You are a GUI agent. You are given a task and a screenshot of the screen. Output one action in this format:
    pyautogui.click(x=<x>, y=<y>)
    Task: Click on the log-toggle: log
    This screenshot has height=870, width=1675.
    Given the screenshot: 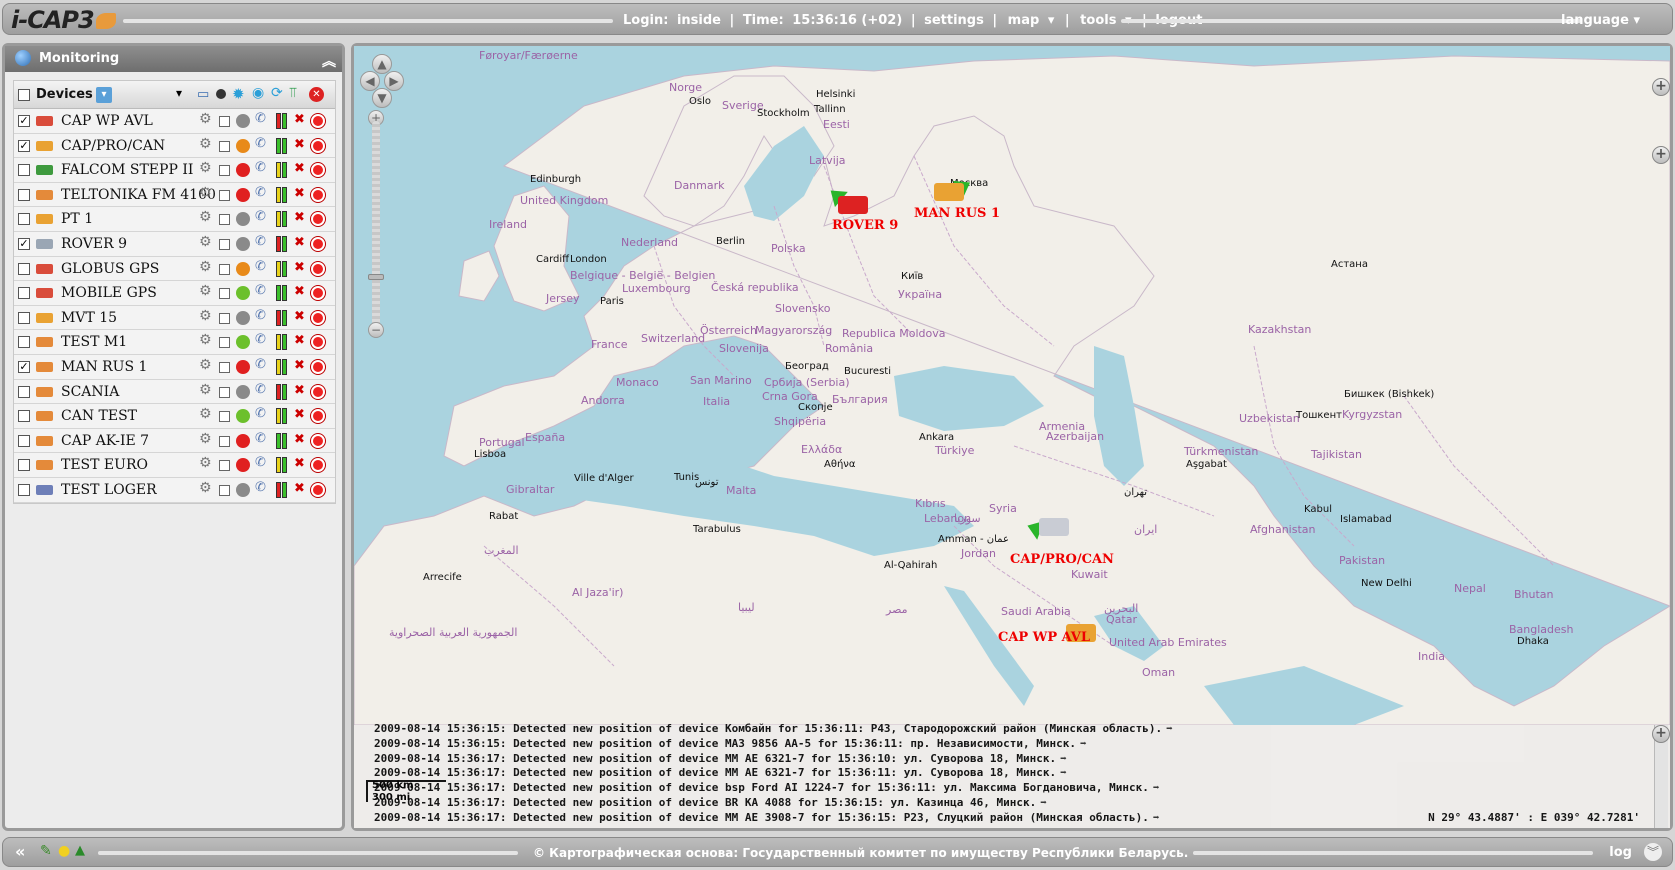 What is the action you would take?
    pyautogui.click(x=1620, y=852)
    